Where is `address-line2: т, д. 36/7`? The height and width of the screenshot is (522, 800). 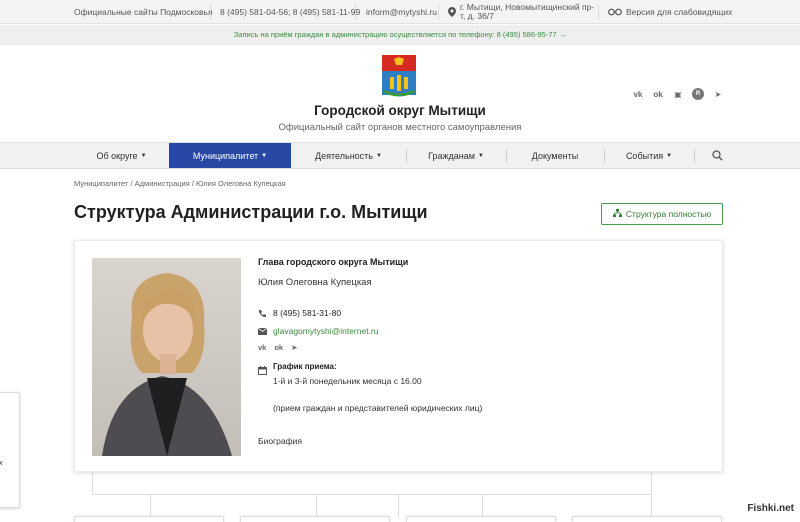 address-line2: т, д. 36/7 is located at coordinates (477, 16).